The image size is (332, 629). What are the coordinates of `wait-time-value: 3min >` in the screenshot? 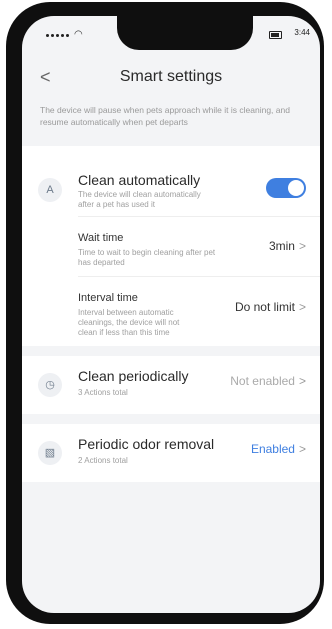 It's located at (287, 246).